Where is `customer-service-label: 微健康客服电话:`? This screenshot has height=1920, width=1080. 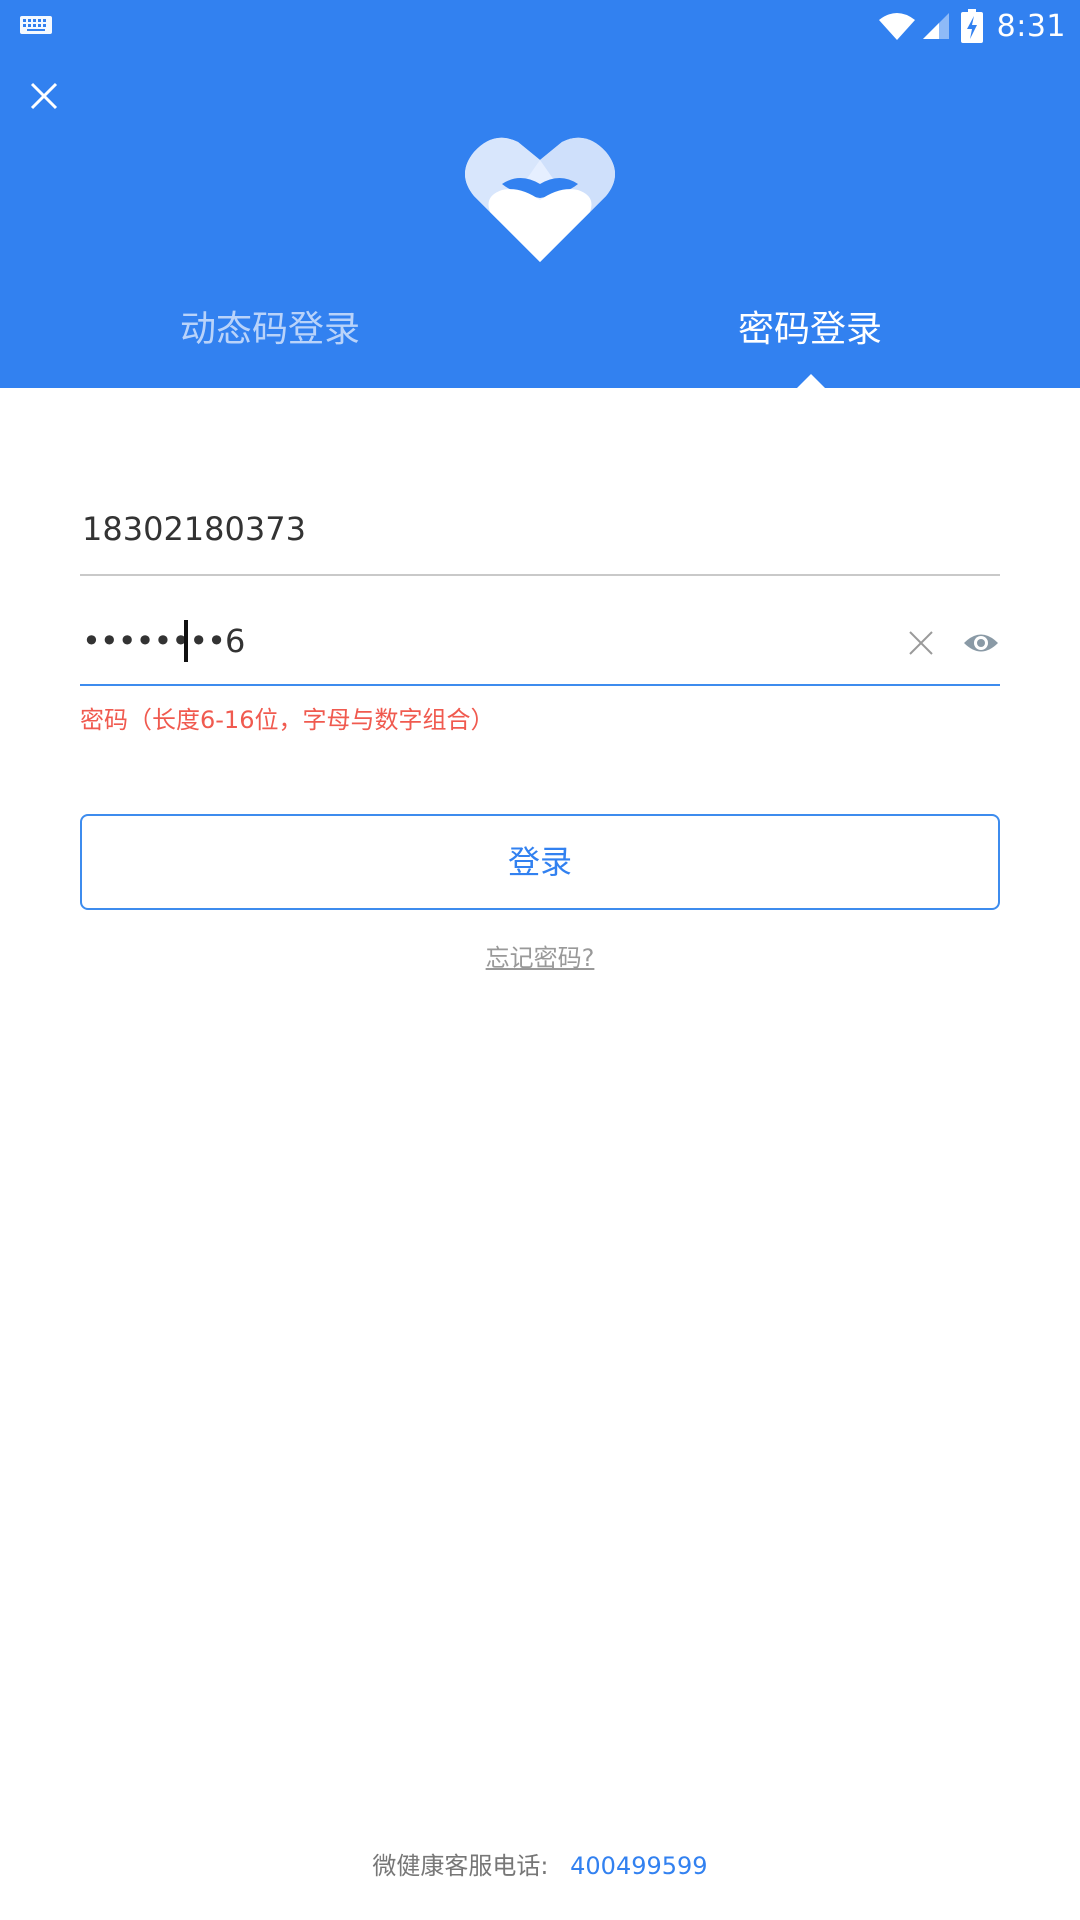 customer-service-label: 微健康客服电话: is located at coordinates (460, 1866).